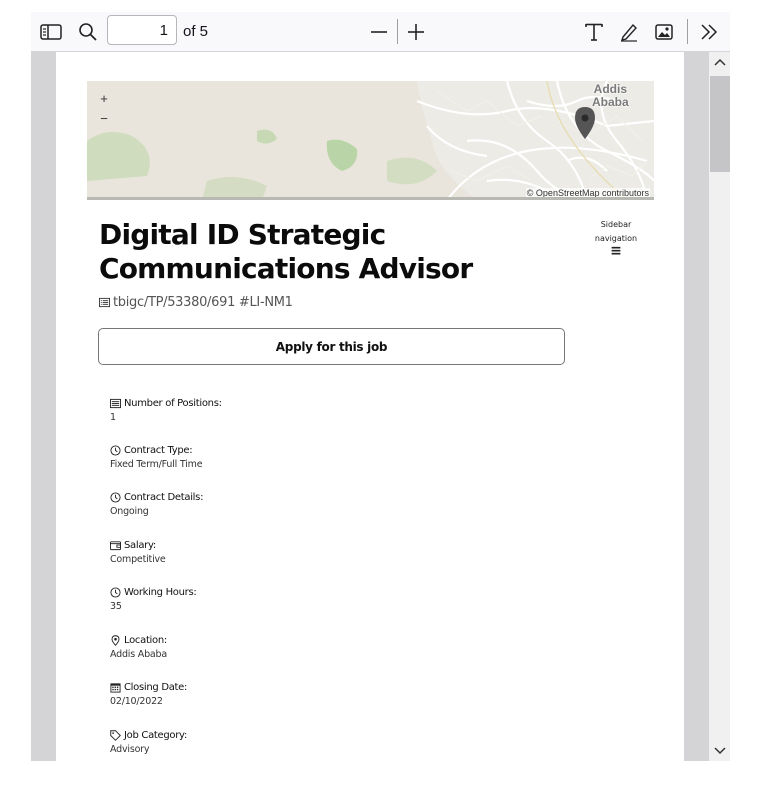 The height and width of the screenshot is (793, 761). Describe the element at coordinates (709, 32) in the screenshot. I see `more-tools-icon` at that location.